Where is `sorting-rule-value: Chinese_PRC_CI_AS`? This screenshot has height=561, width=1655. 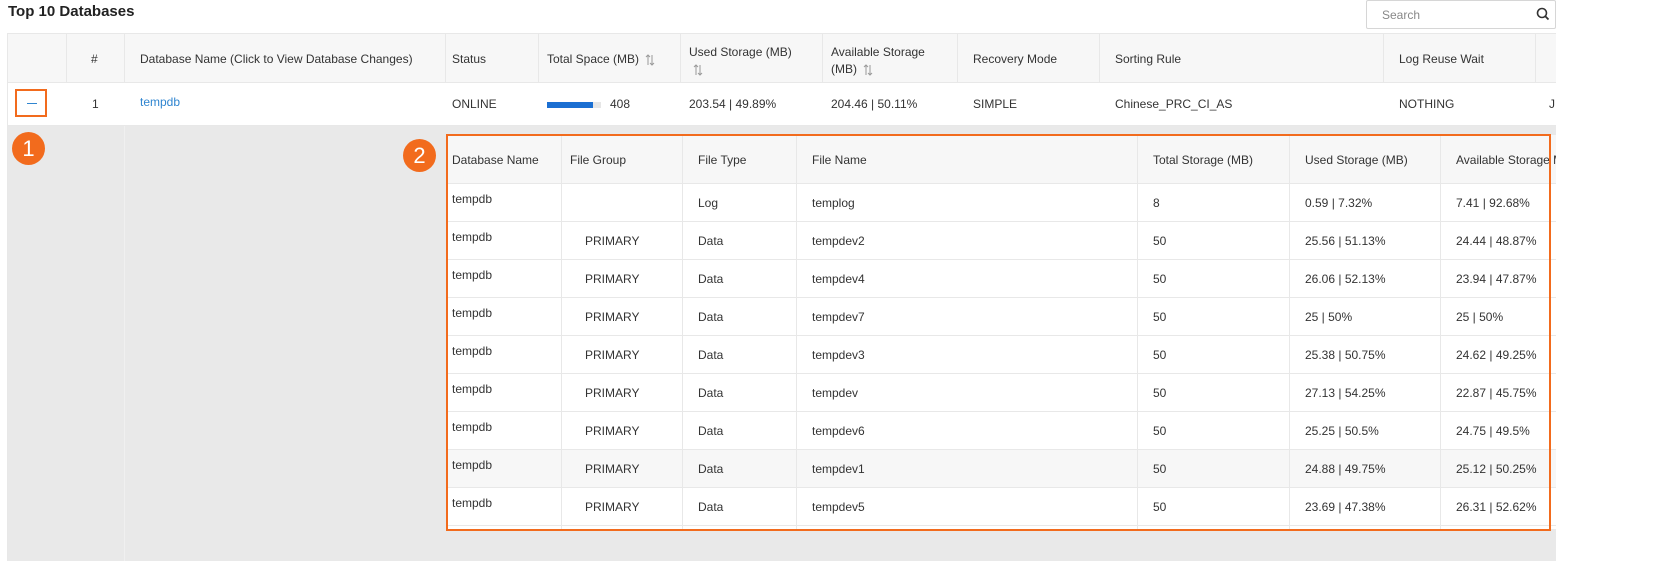 sorting-rule-value: Chinese_PRC_CI_AS is located at coordinates (1174, 104).